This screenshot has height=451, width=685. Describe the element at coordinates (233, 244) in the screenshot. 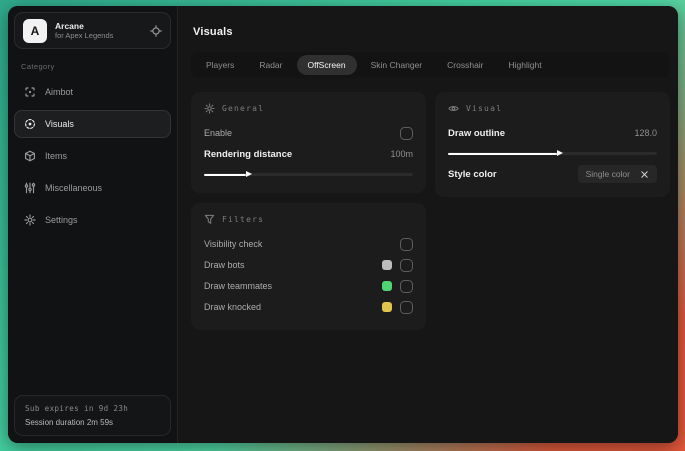

I see `visibility-check-label: Visibility check` at that location.